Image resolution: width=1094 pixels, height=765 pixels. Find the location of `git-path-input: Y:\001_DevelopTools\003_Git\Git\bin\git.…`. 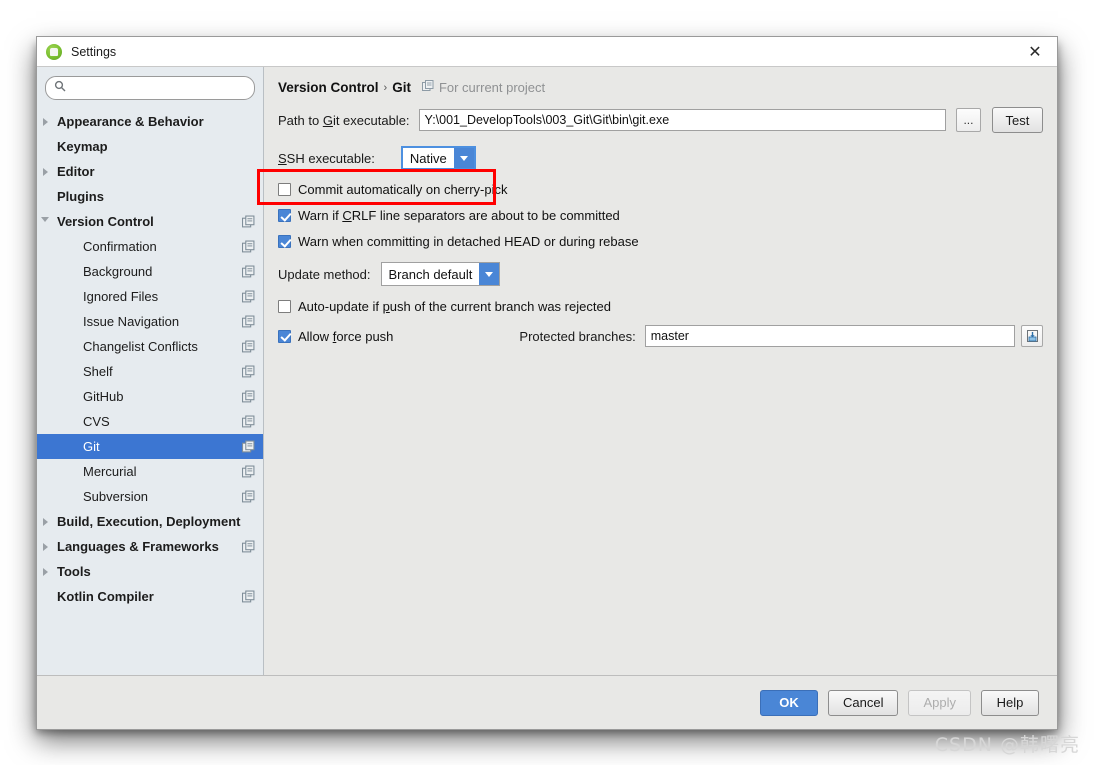

git-path-input: Y:\001_DevelopTools\003_Git\Git\bin\git.… is located at coordinates (682, 120).